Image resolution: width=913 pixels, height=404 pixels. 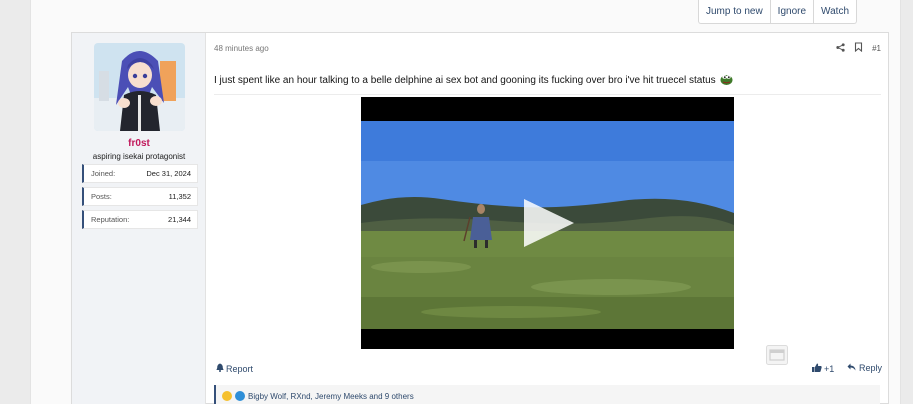 I want to click on reply-label: Reply, so click(x=871, y=368).